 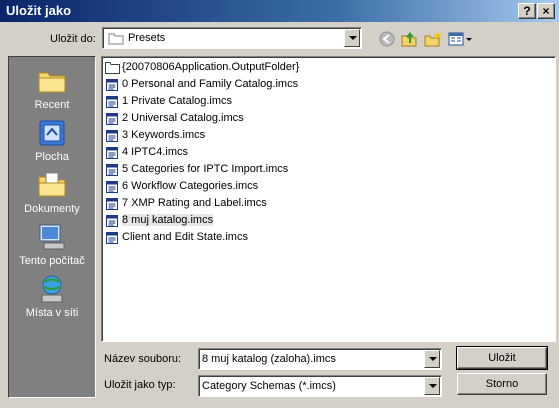 I want to click on list-item: 5 Categories for IPTC Import.imcs, so click(x=198, y=169).